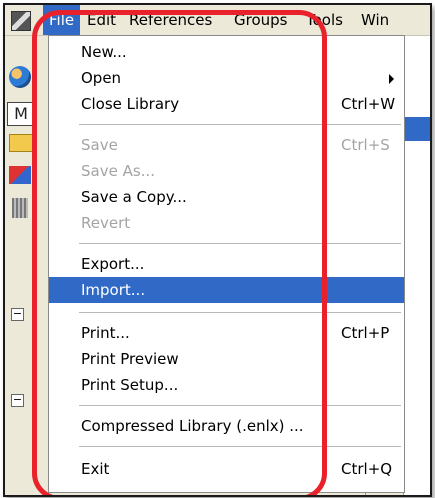  Describe the element at coordinates (416, 265) in the screenshot. I see `background-pane` at that location.